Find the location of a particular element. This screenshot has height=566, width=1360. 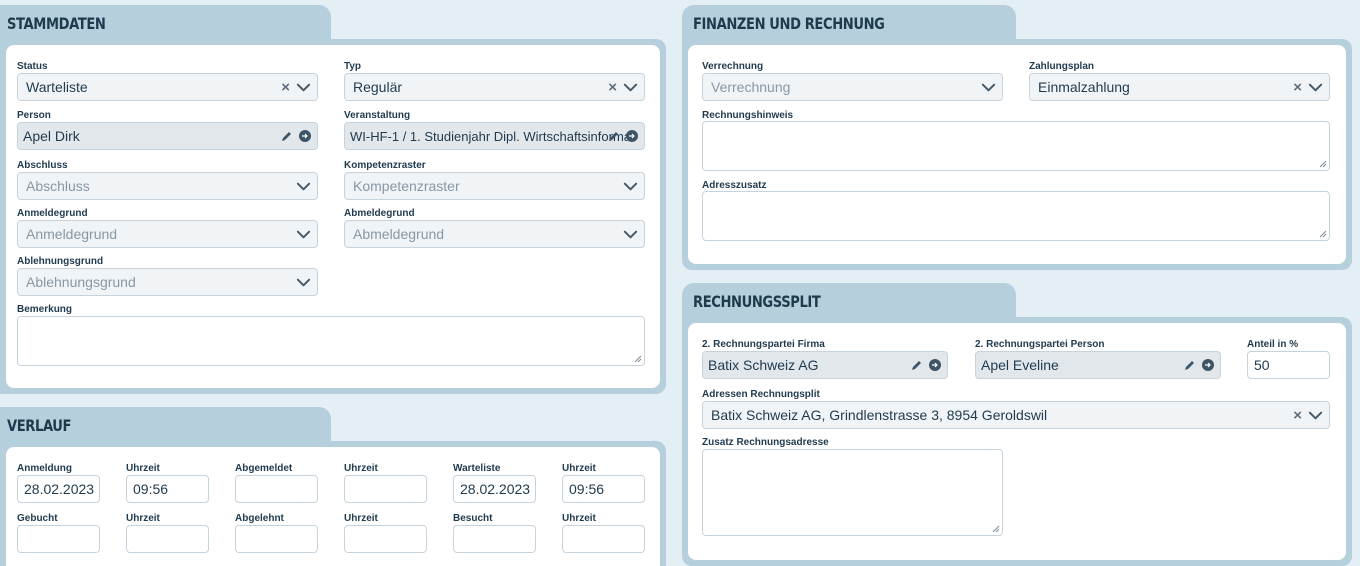

besucht-label: Besucht is located at coordinates (473, 518).